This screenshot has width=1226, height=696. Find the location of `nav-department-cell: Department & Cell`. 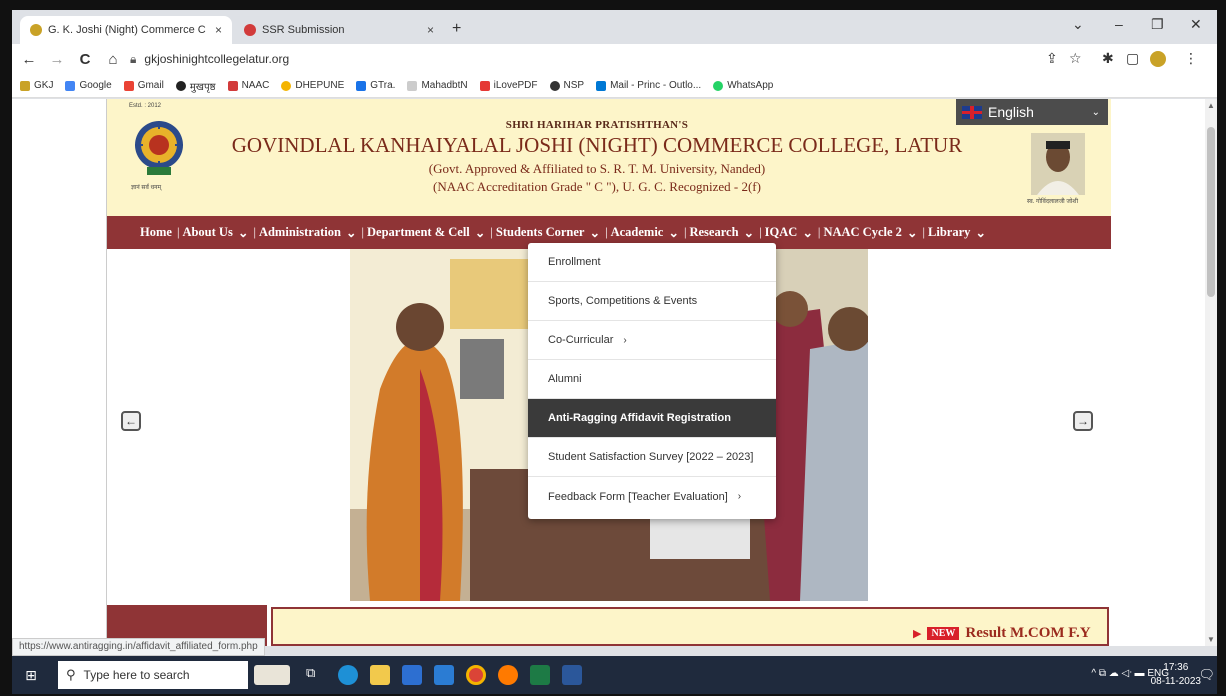

nav-department-cell: Department & Cell is located at coordinates (418, 232).